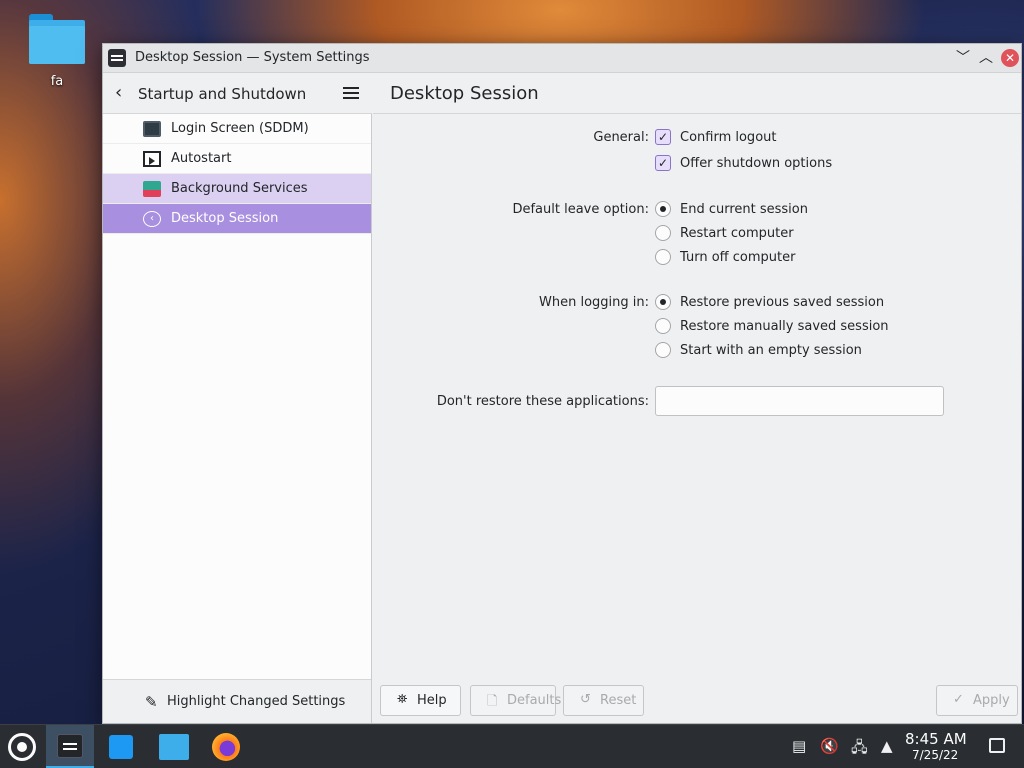 This screenshot has height=768, width=1024. Describe the element at coordinates (744, 209) in the screenshot. I see `option-label: End current session` at that location.